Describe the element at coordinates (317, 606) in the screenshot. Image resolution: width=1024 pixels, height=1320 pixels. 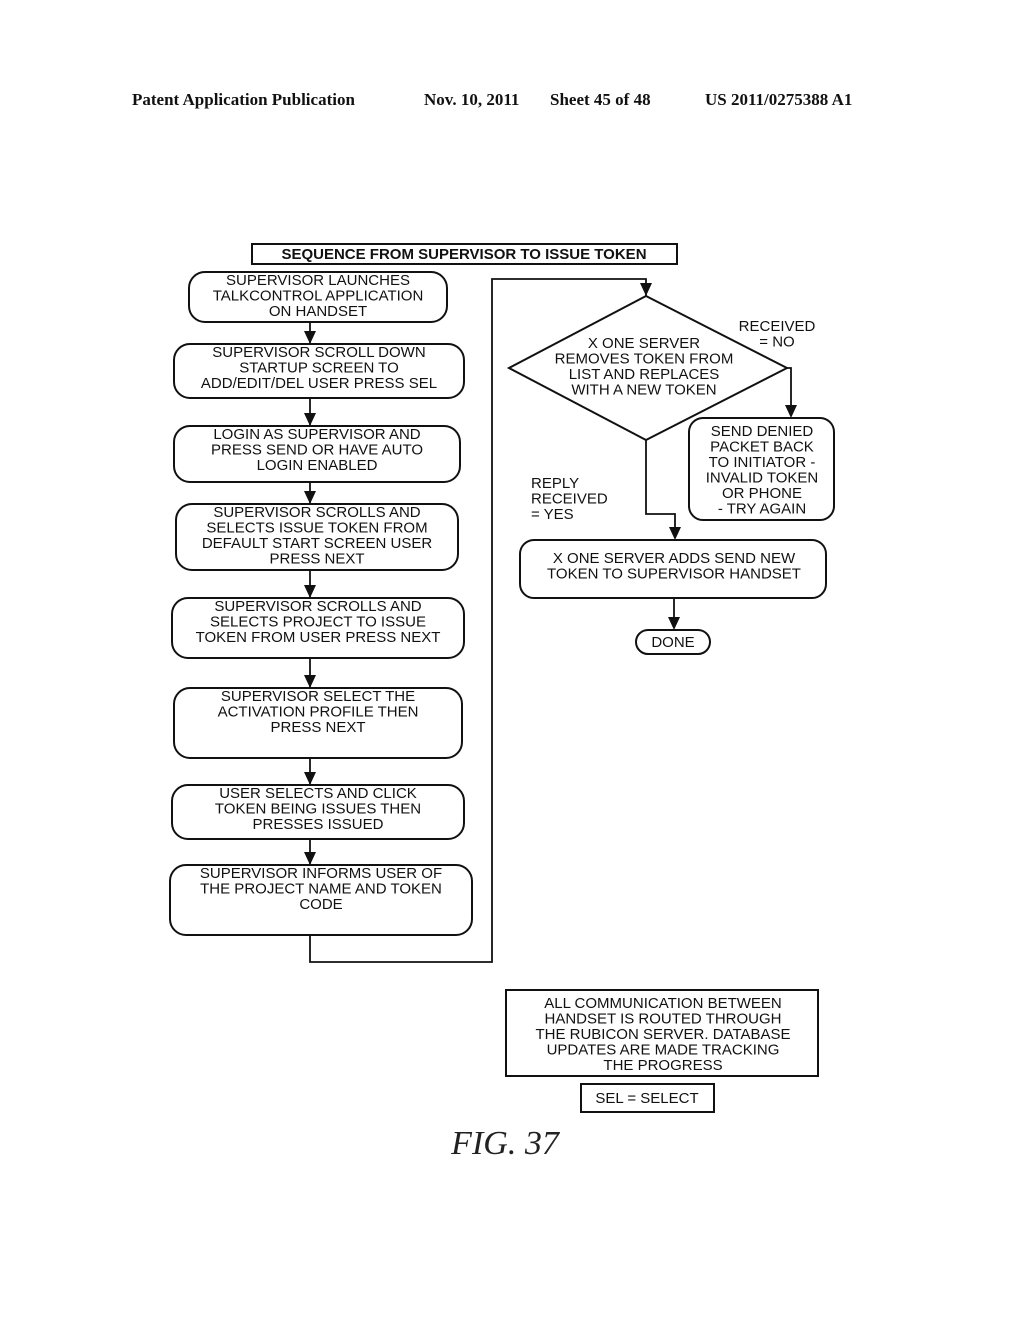
I see `process-step-5-text-line: SUPERVISOR SCROLLS AND` at that location.